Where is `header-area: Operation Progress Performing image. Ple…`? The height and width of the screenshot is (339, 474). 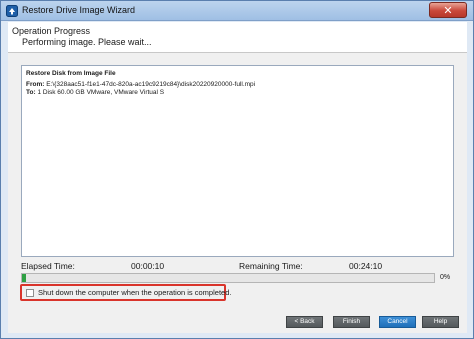
header-area: Operation Progress Performing image. Ple… is located at coordinates (237, 37).